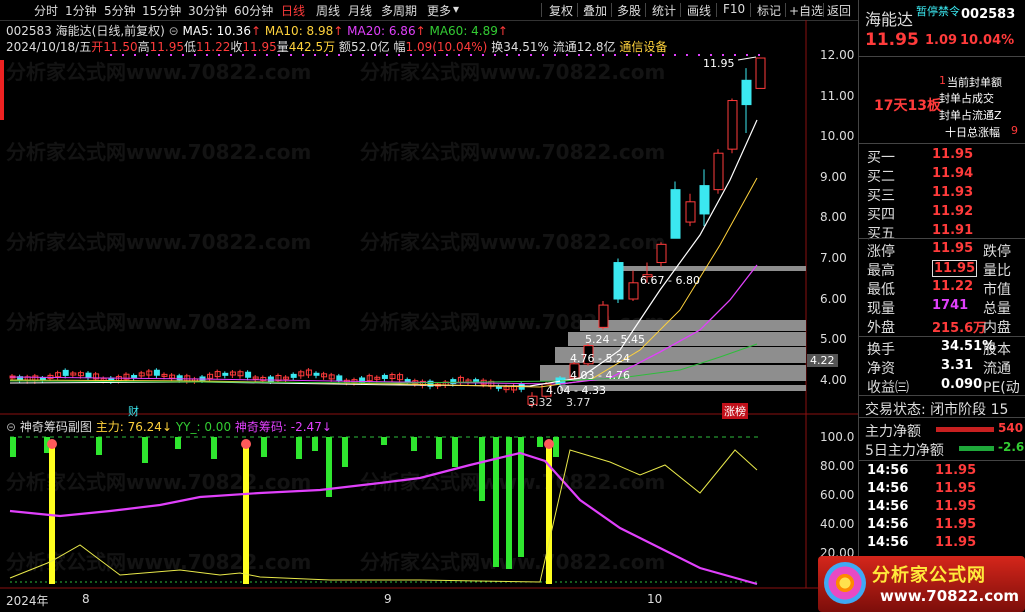  I want to click on seal-item: 当前封单额, so click(974, 82).